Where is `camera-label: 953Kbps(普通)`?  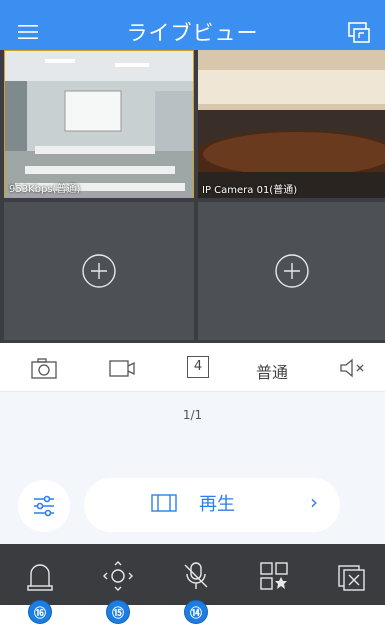 camera-label: 953Kbps(普通) is located at coordinates (45, 189).